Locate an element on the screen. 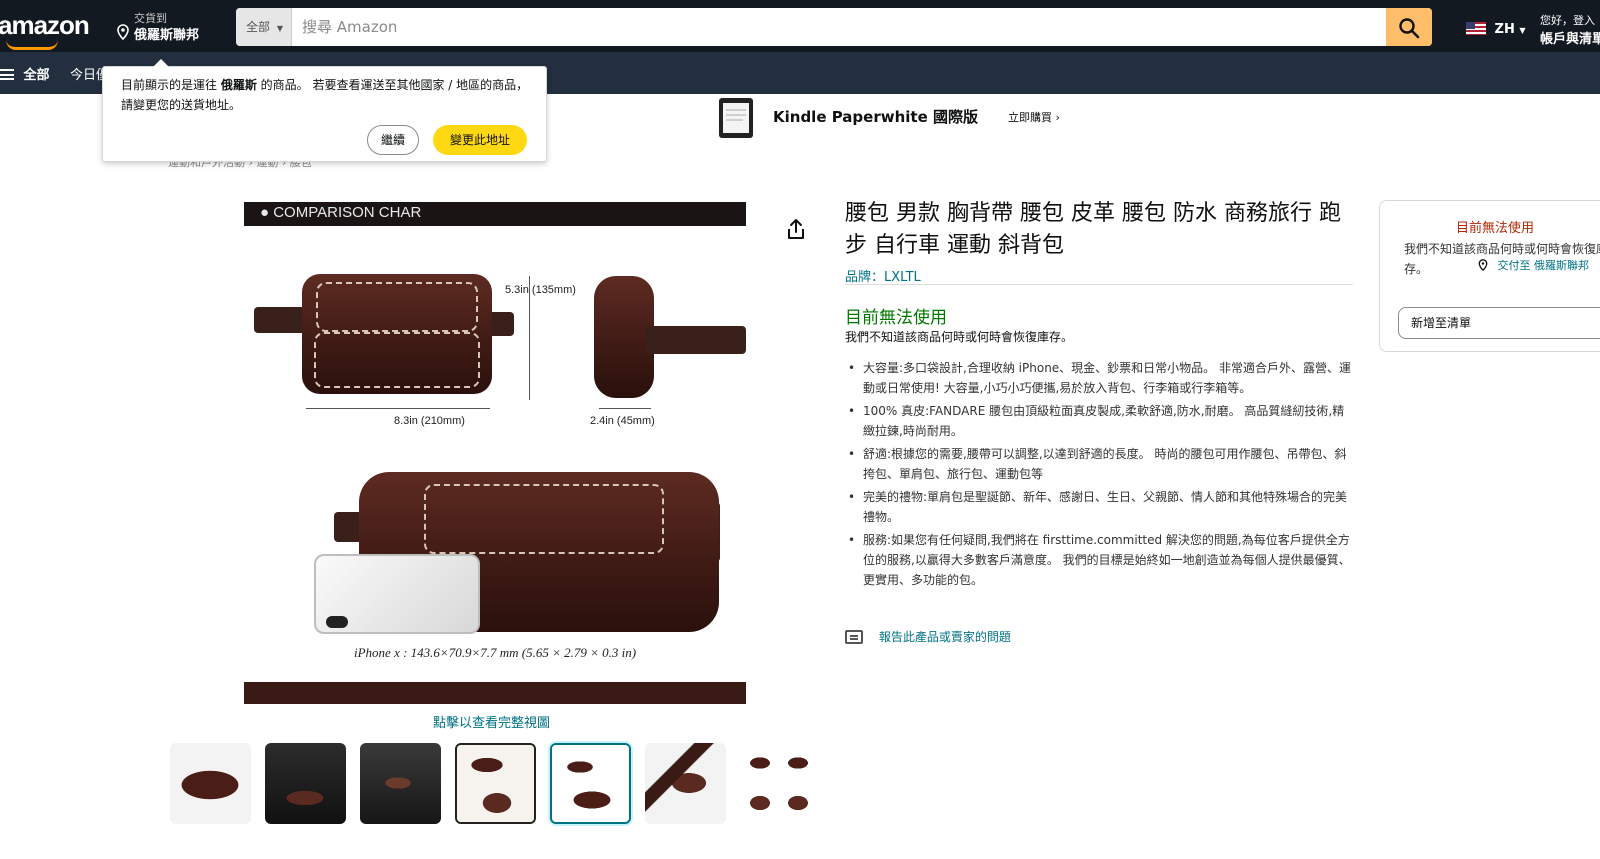  share-icon is located at coordinates (796, 229).